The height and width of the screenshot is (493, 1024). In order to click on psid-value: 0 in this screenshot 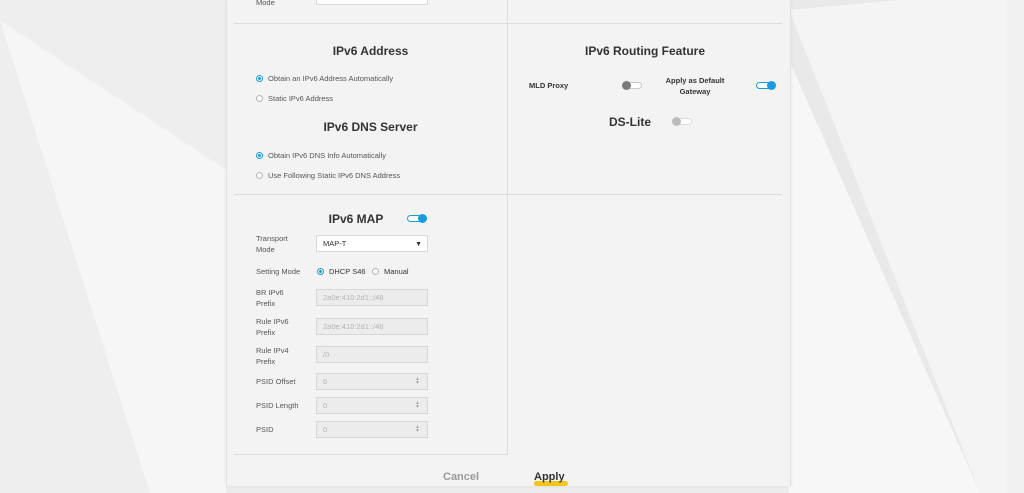, I will do `click(325, 429)`.